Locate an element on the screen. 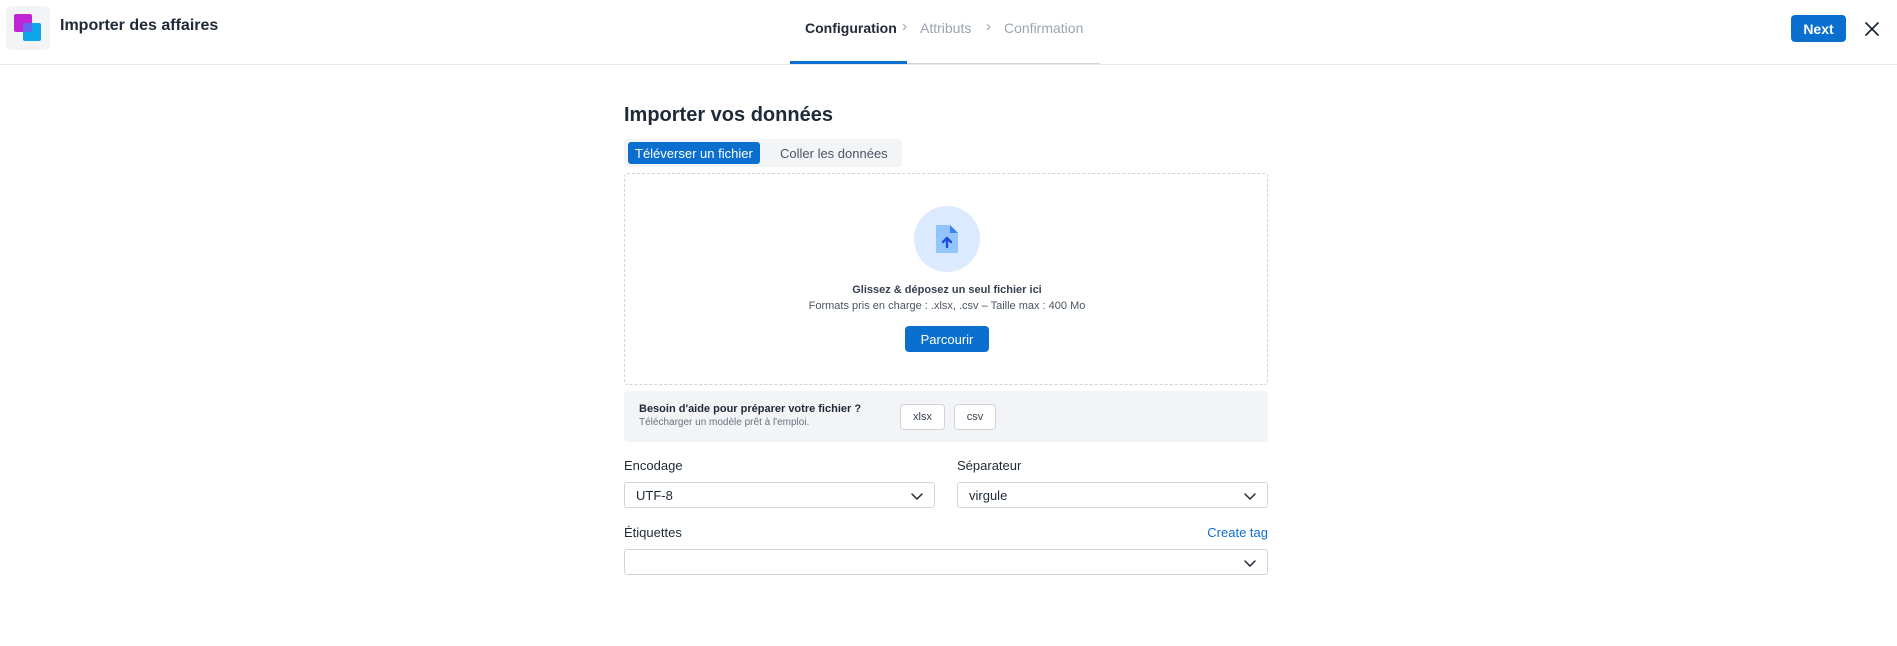 The height and width of the screenshot is (646, 1897). step-track is located at coordinates (1003, 63).